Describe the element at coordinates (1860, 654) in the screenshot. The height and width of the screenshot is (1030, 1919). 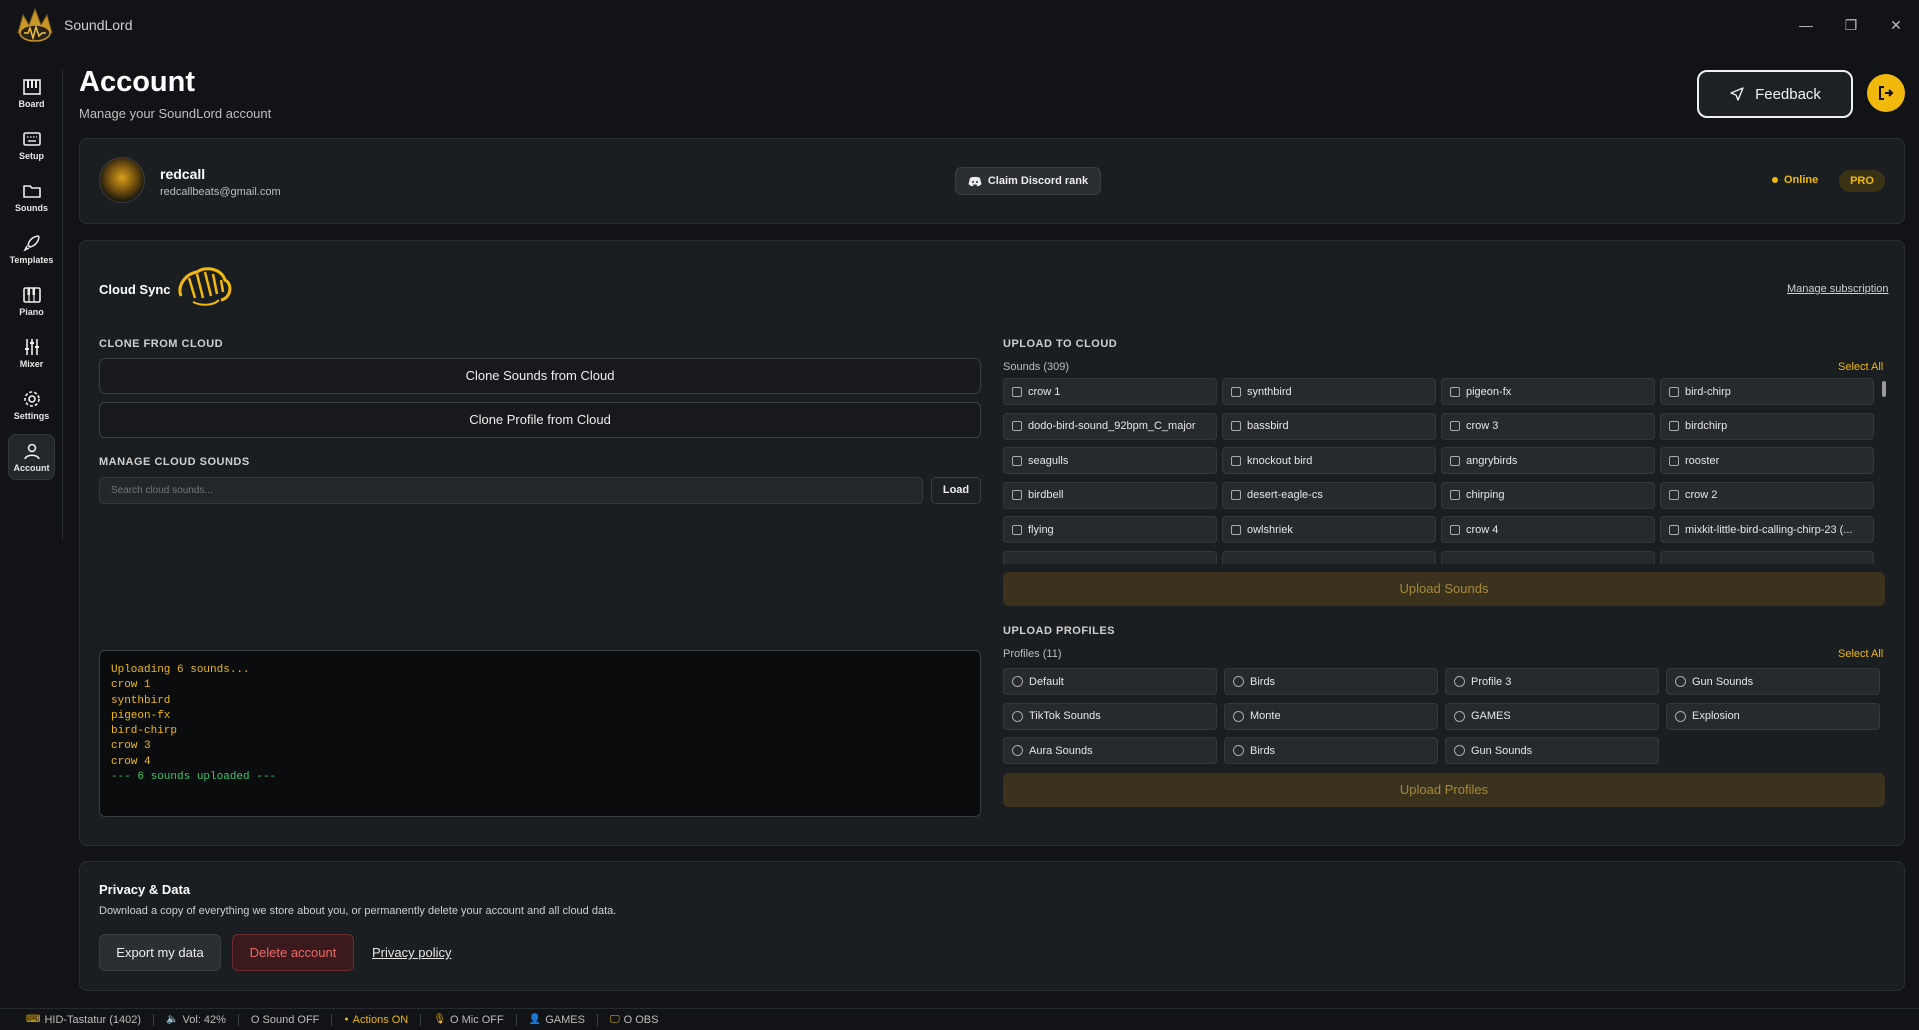
I see `select-all-profiles-link: Select All` at that location.